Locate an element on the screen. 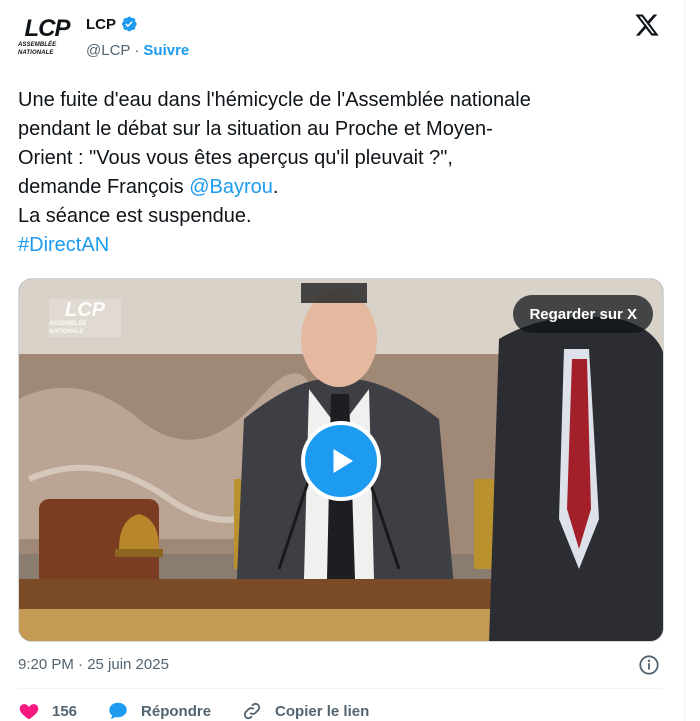 Image resolution: width=700 pixels, height=721 pixels. tweet-text-line: demande François @Bayrou. is located at coordinates (340, 187).